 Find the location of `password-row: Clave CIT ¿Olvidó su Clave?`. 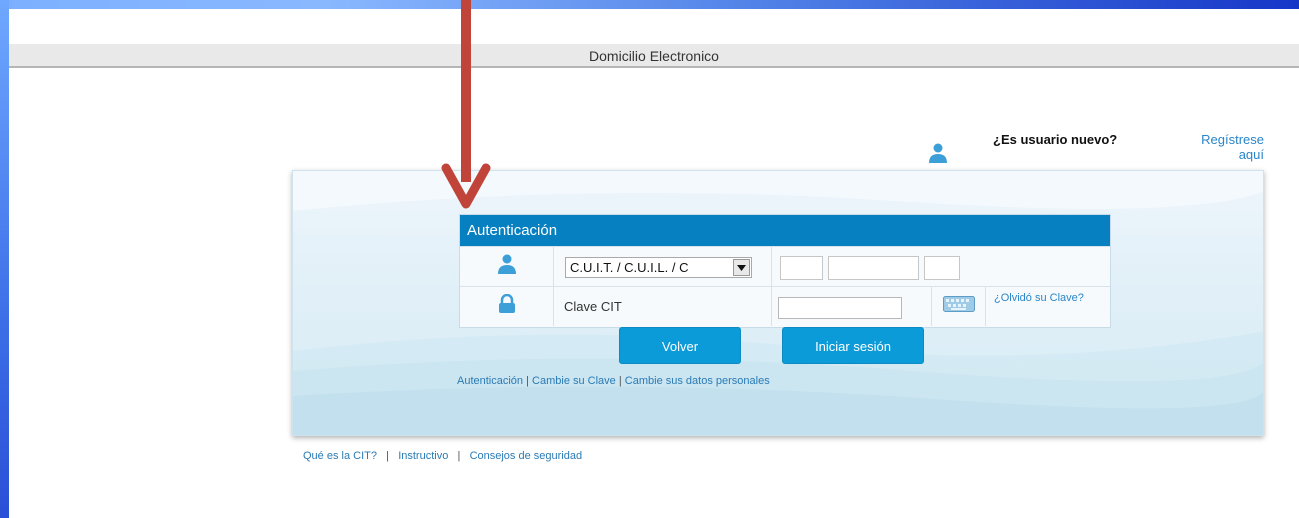

password-row: Clave CIT ¿Olvidó su Clave? is located at coordinates (785, 306).